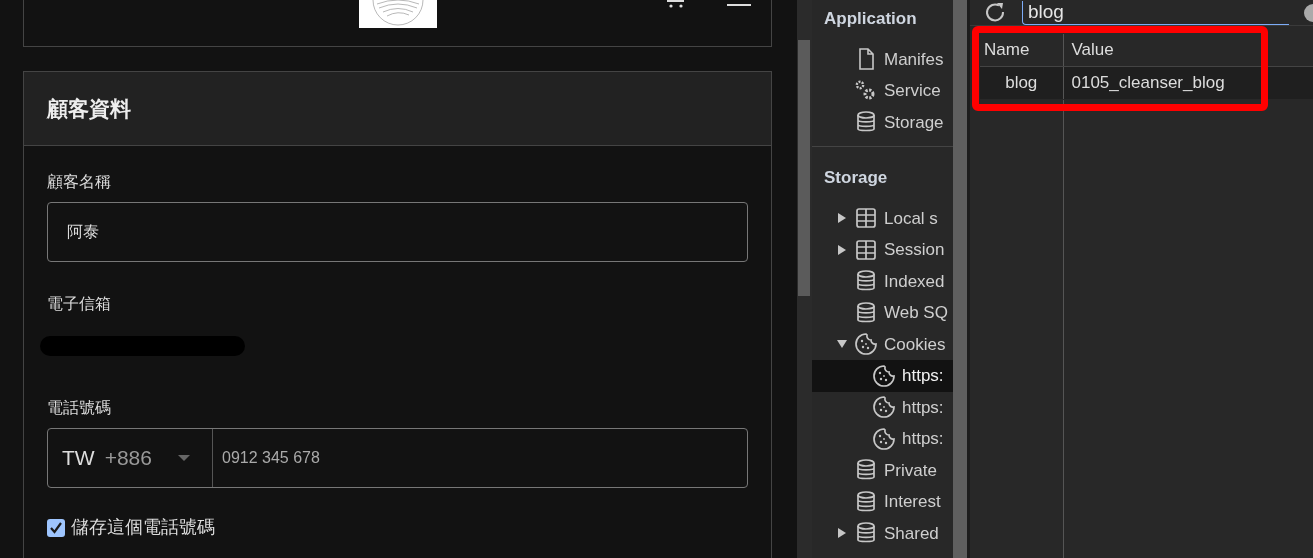 Image resolution: width=1313 pixels, height=558 pixels. Describe the element at coordinates (882, 502) in the screenshot. I see `tree-item: Interest` at that location.